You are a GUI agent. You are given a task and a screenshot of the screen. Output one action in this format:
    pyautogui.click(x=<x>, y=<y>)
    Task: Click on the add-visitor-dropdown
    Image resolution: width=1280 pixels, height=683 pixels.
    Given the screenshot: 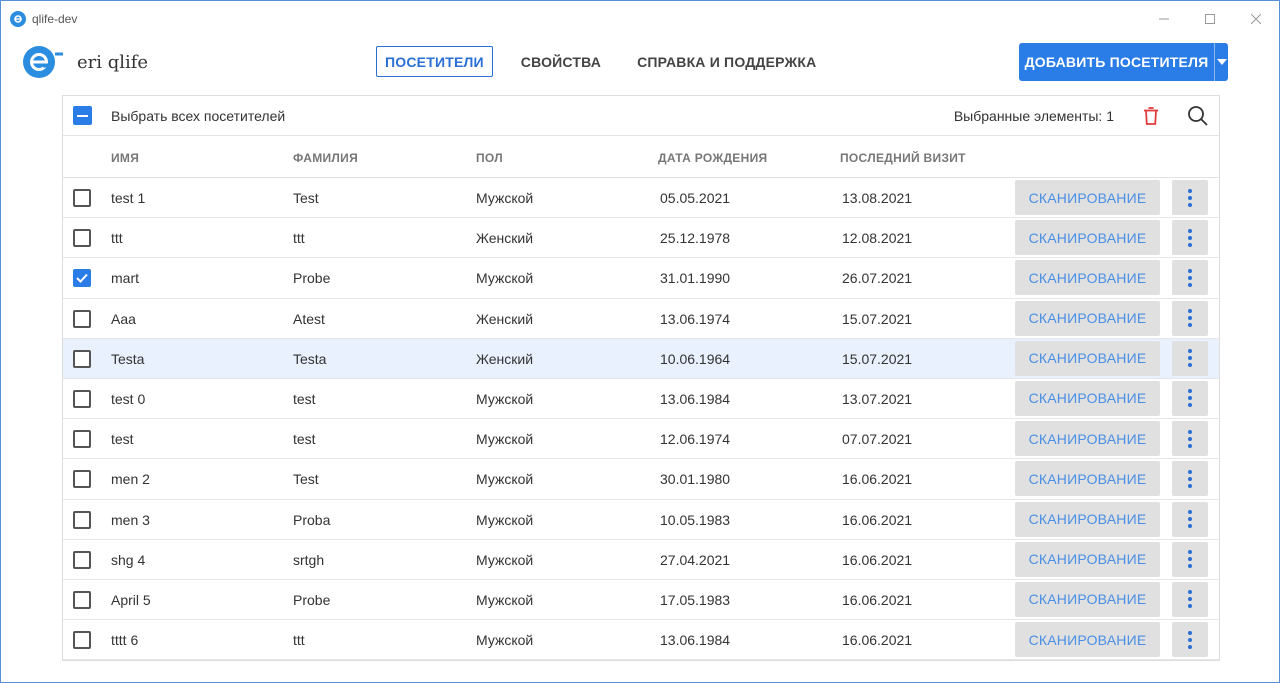 What is the action you would take?
    pyautogui.click(x=1221, y=62)
    